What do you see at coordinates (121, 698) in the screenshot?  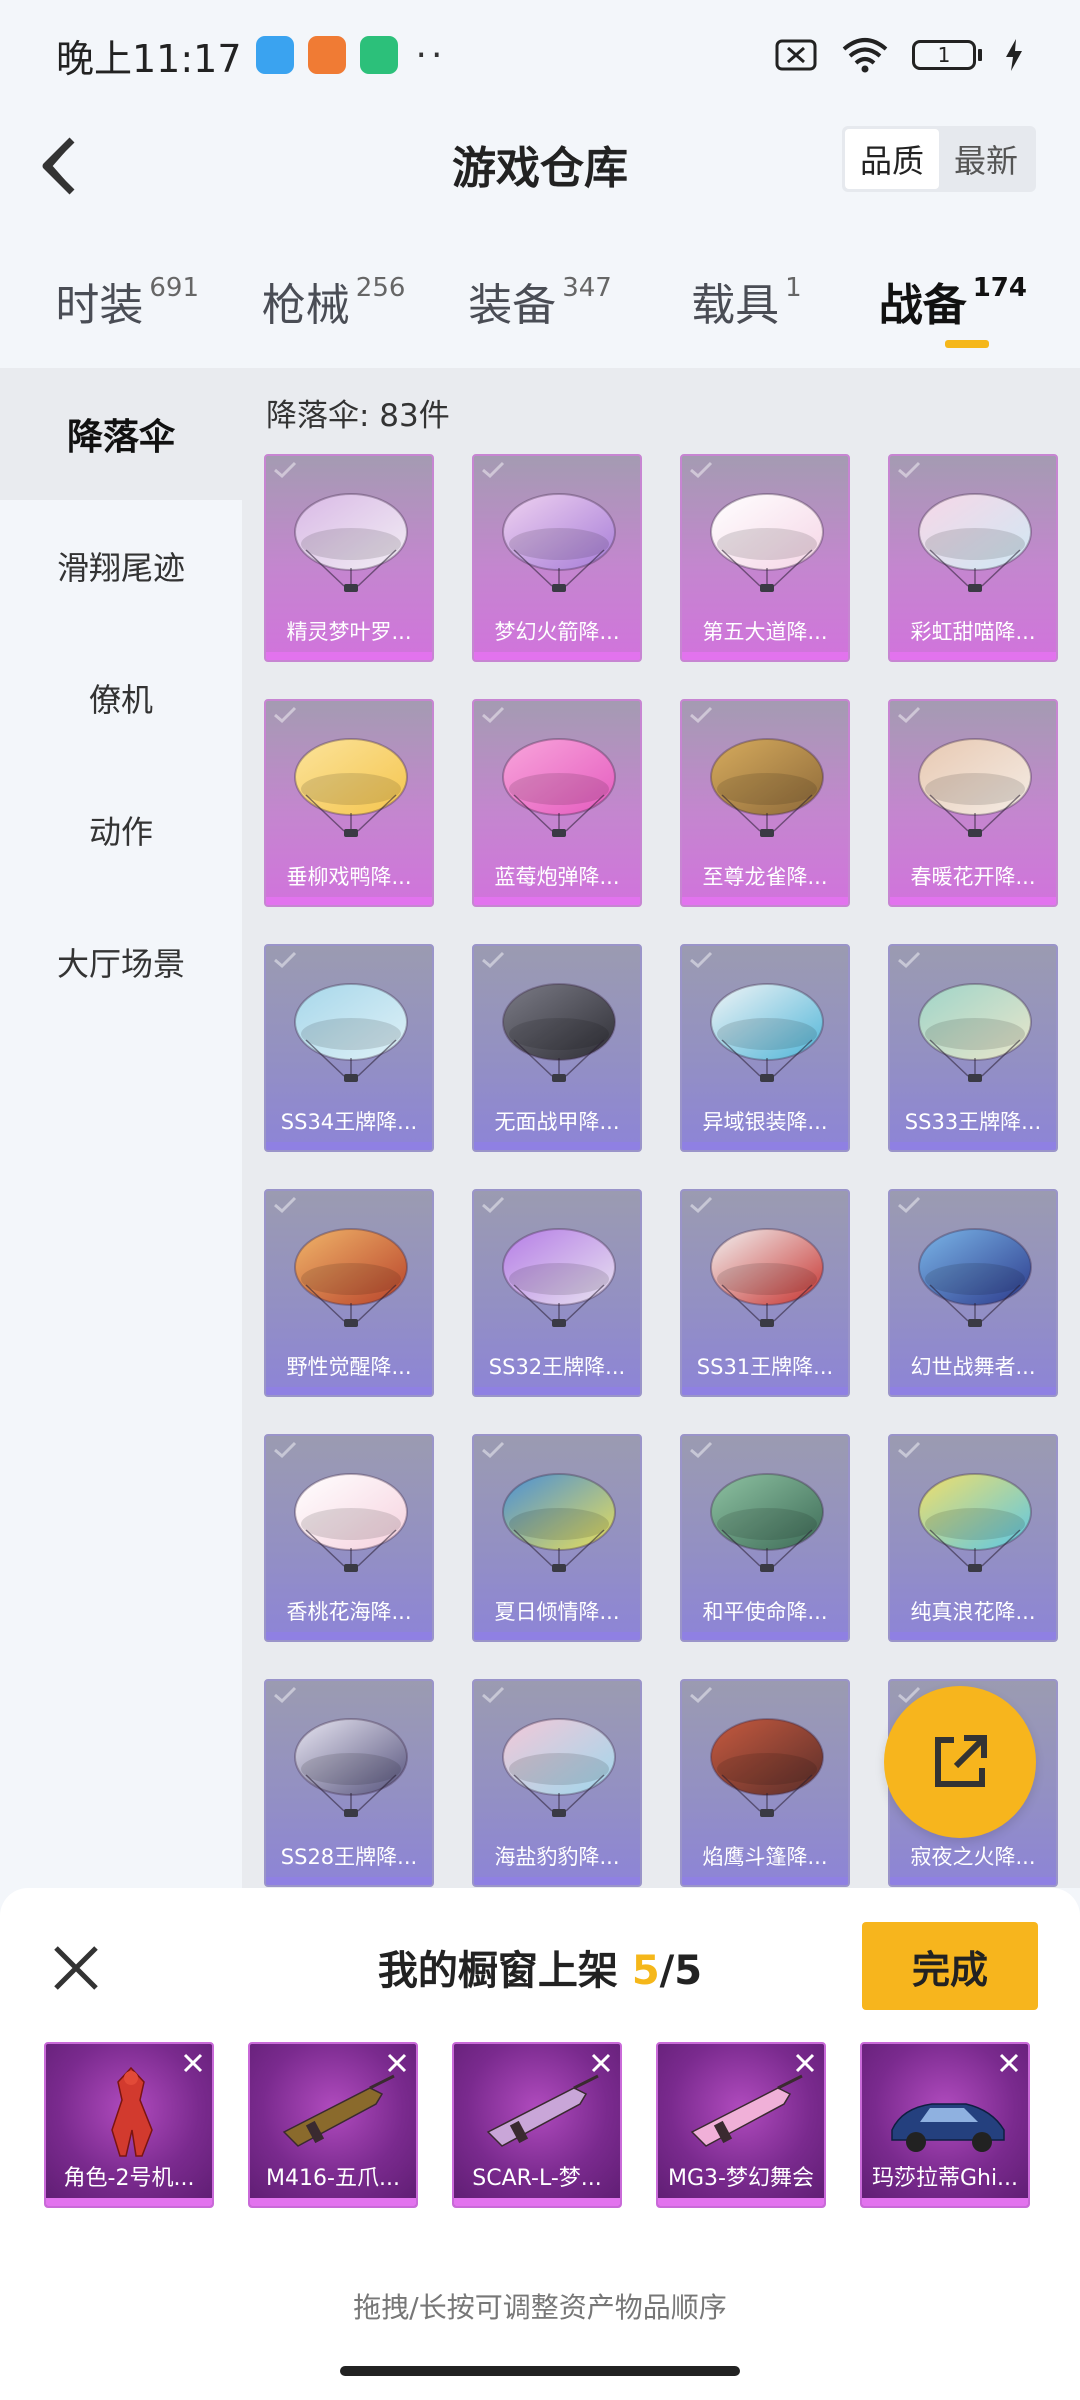 I see `sidebar-item-wingman: 僚机` at bounding box center [121, 698].